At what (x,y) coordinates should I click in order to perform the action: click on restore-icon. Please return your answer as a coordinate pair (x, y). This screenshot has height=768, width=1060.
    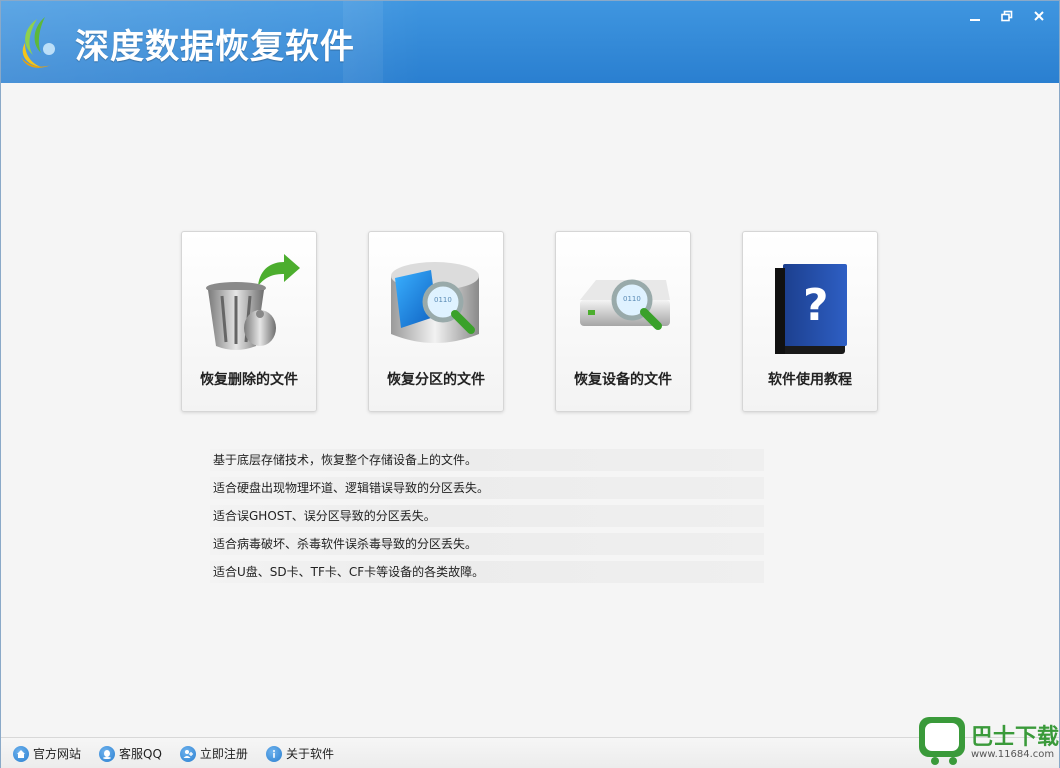
    Looking at the image, I should click on (1007, 16).